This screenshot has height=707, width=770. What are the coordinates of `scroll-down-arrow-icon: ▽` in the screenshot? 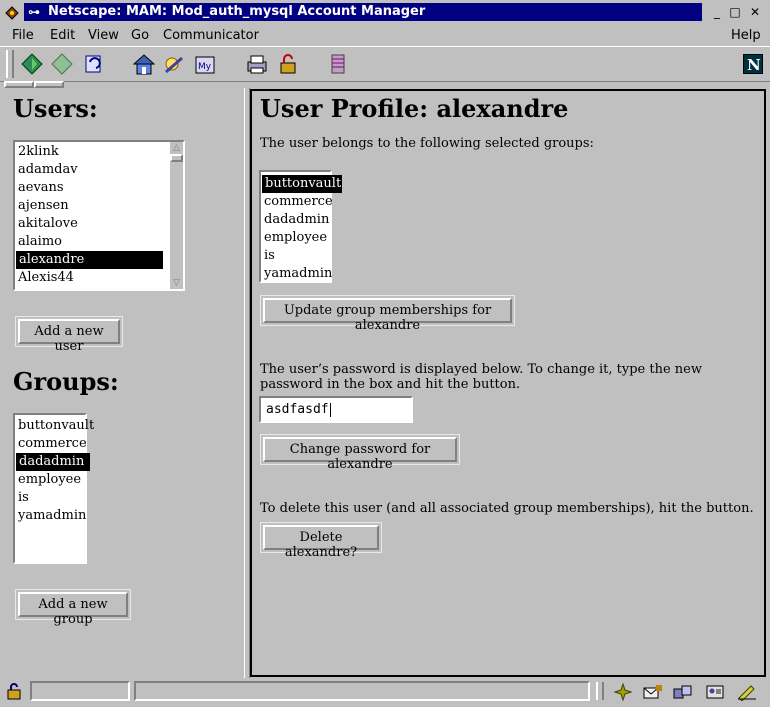 It's located at (176, 283).